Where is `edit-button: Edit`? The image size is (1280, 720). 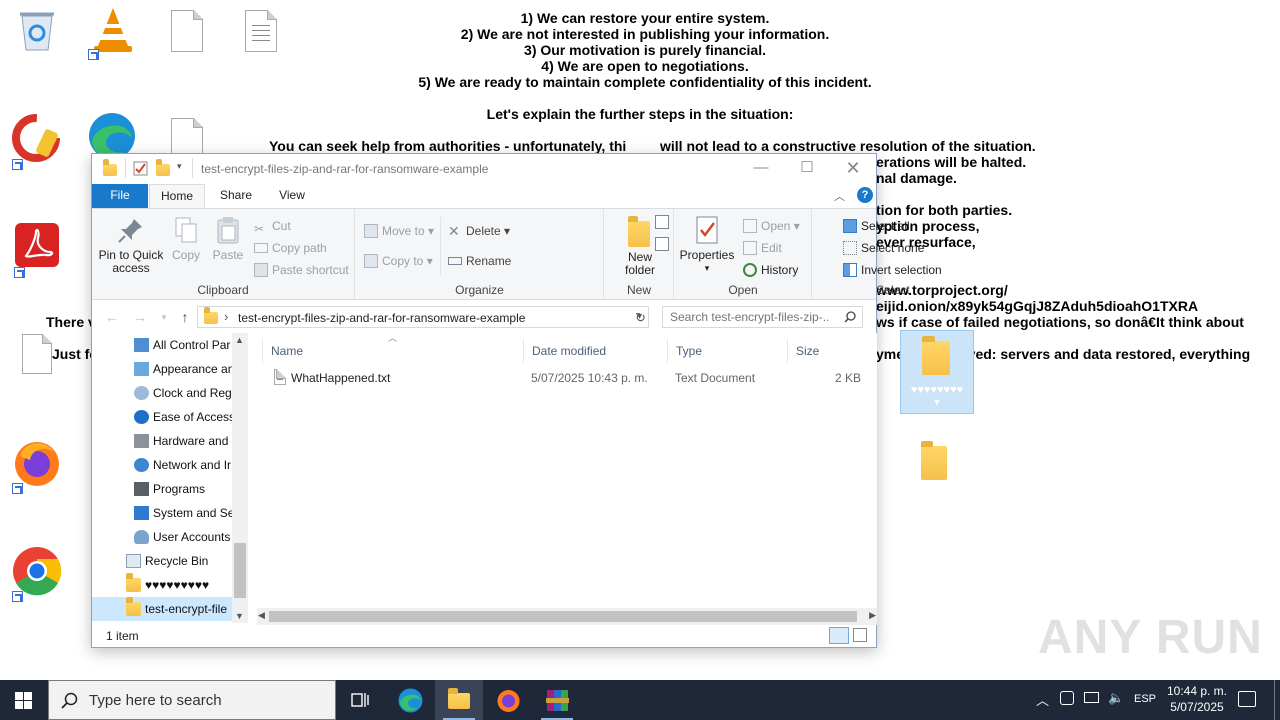 edit-button: Edit is located at coordinates (762, 248).